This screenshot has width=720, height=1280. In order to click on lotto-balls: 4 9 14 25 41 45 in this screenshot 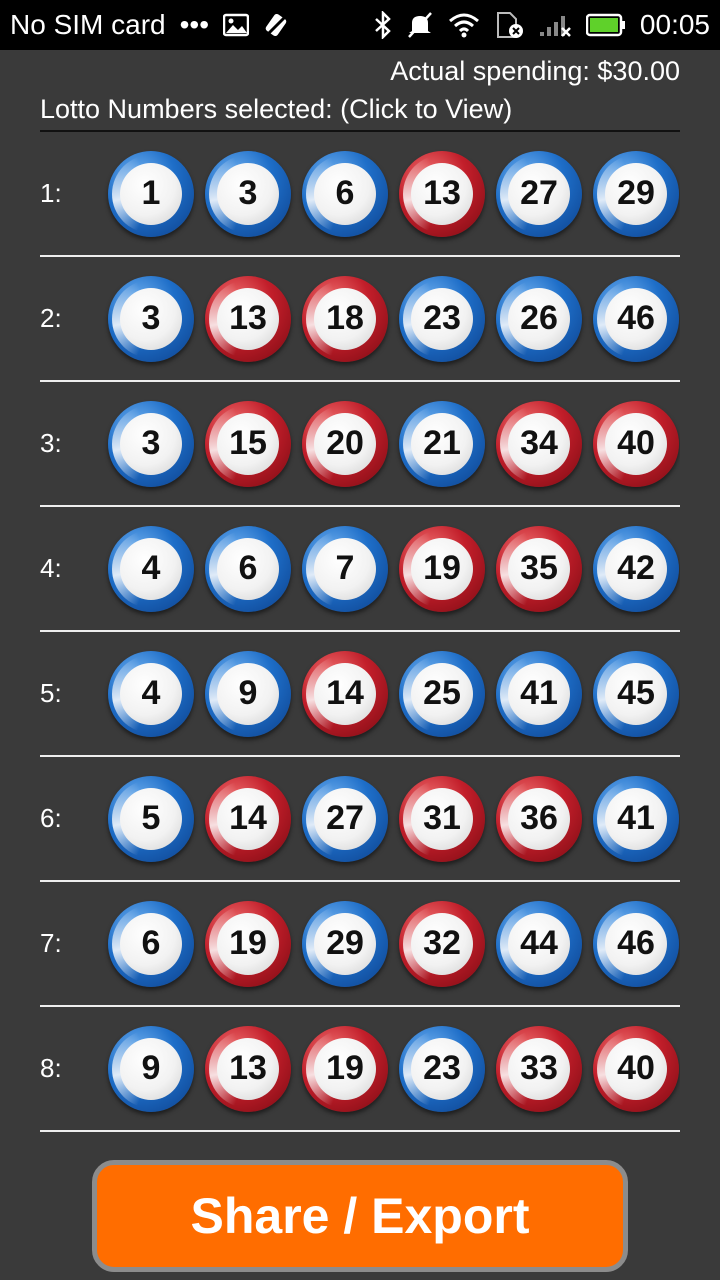, I will do `click(393, 693)`.